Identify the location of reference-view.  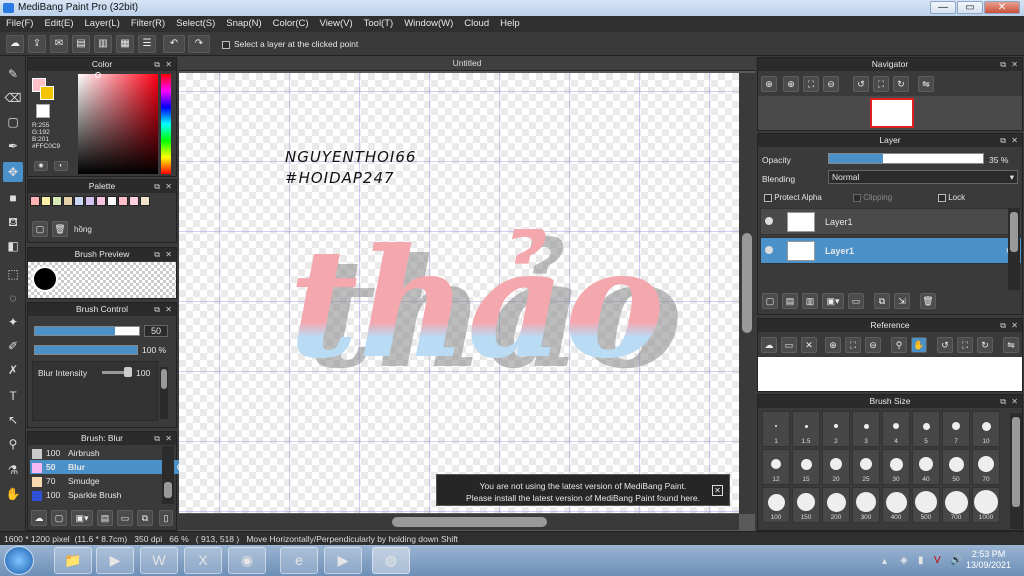
(890, 374).